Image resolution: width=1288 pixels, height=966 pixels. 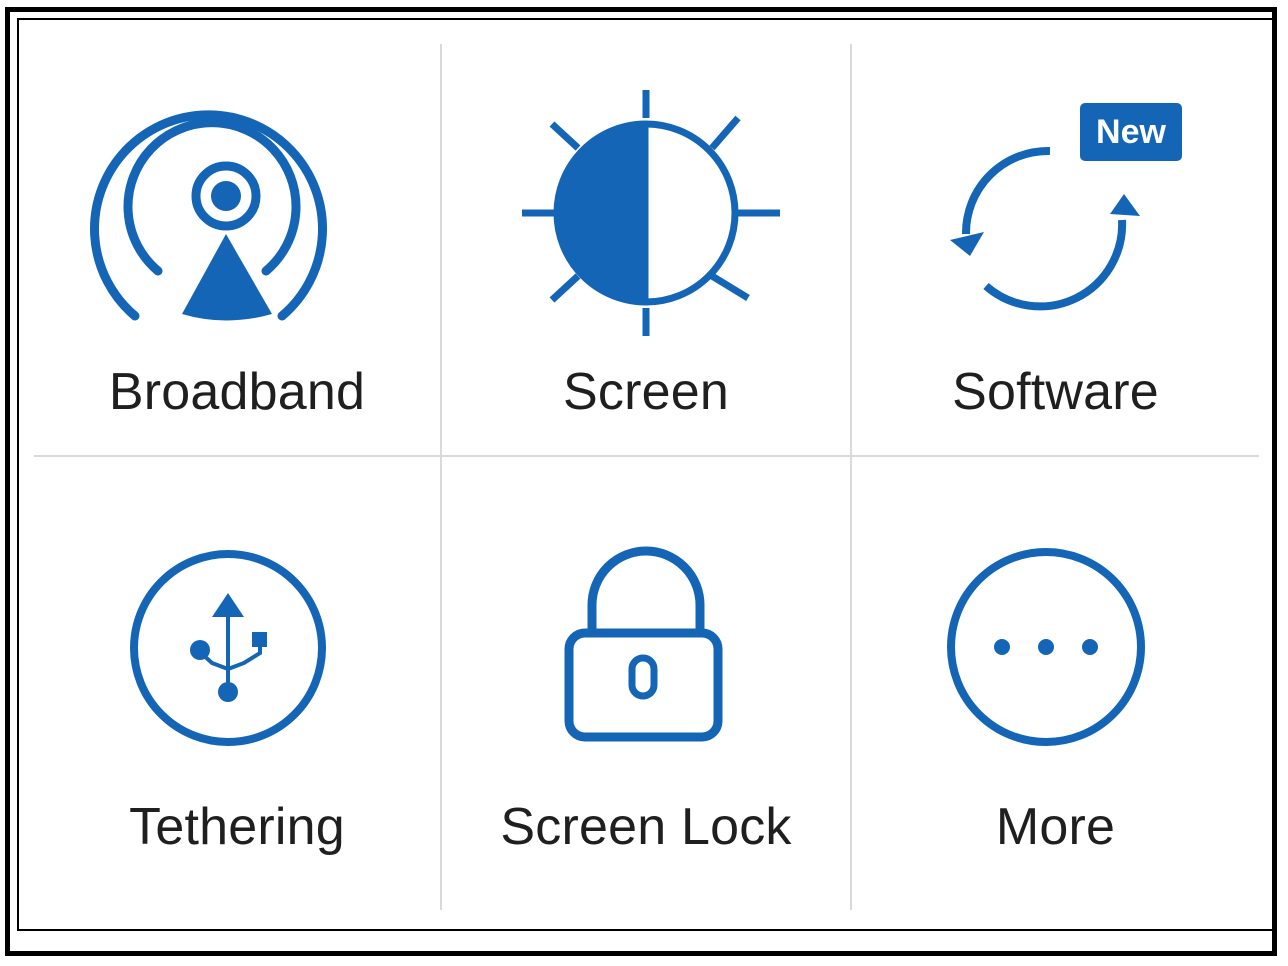 What do you see at coordinates (646, 249) in the screenshot?
I see `tile-screen: Screen` at bounding box center [646, 249].